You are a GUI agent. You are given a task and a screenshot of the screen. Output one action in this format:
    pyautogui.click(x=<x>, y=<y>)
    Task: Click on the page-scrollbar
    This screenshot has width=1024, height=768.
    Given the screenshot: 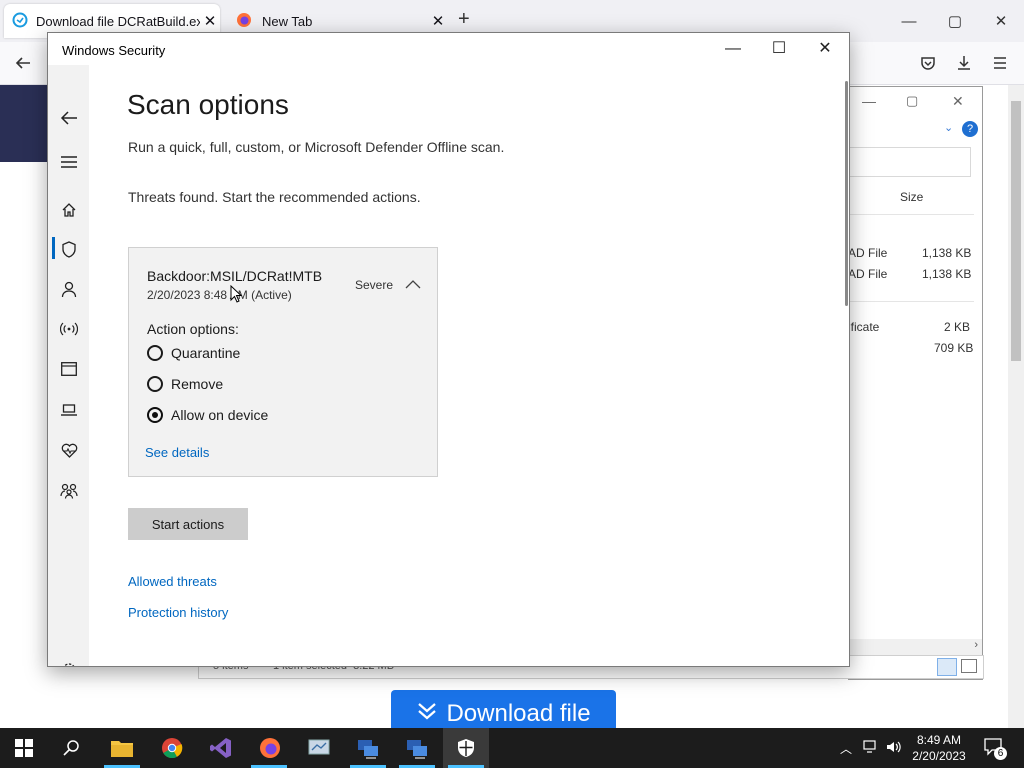 What is the action you would take?
    pyautogui.click(x=1016, y=406)
    